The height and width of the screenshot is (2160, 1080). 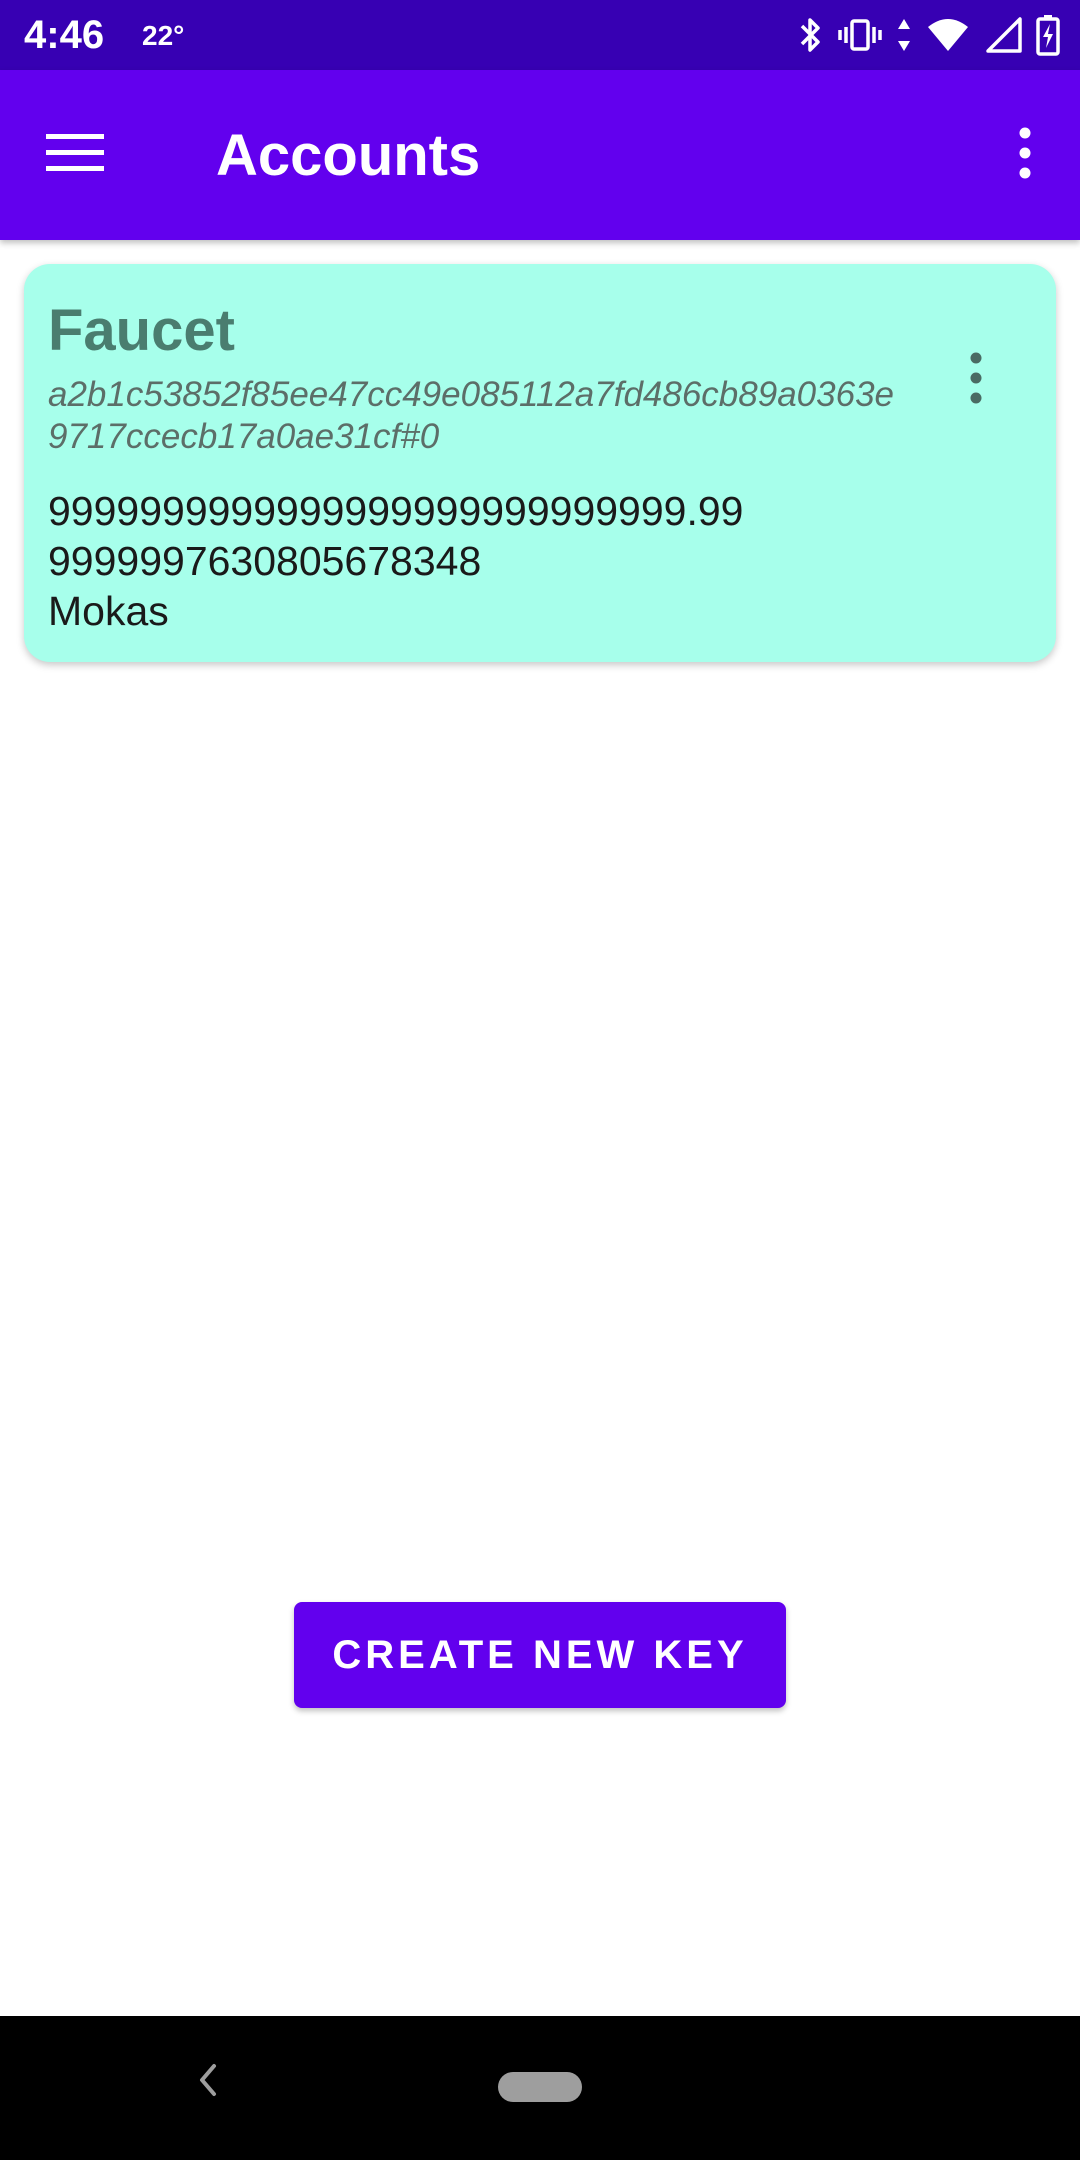 I want to click on vibrate-icon, so click(x=860, y=35).